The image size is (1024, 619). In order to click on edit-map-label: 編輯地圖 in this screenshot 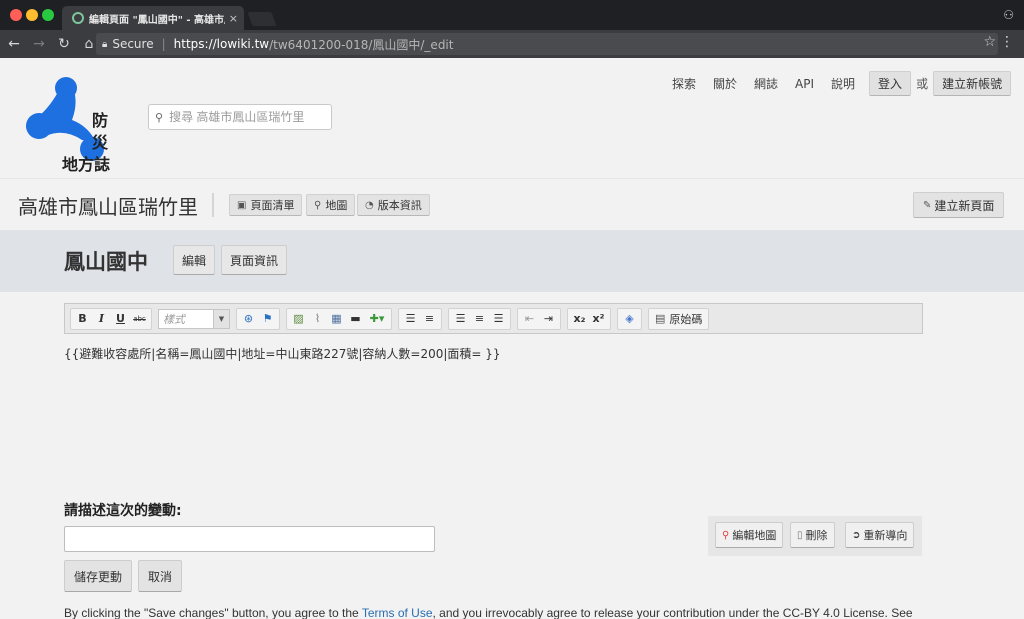, I will do `click(754, 535)`.